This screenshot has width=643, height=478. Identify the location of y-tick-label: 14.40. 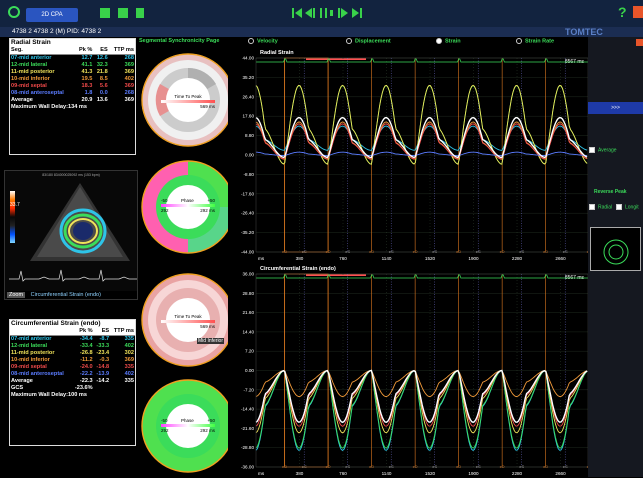
(249, 331).